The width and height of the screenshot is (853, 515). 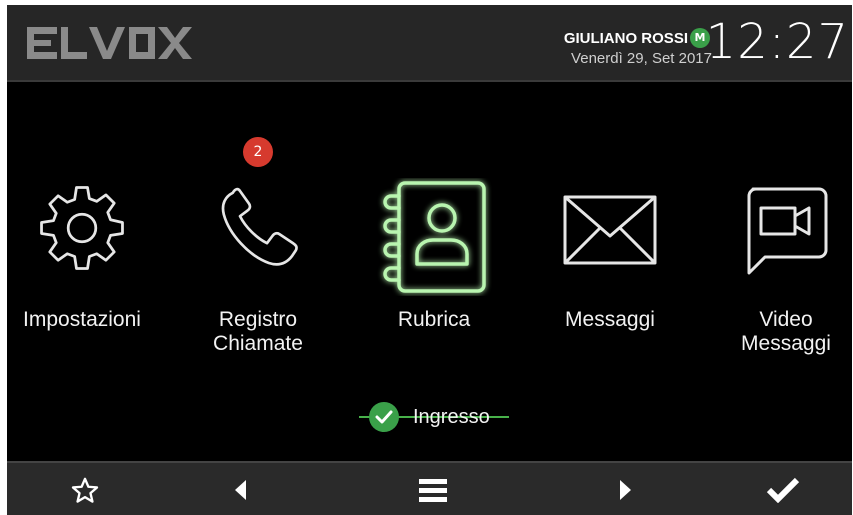 What do you see at coordinates (384, 417) in the screenshot?
I see `check-circle-icon` at bounding box center [384, 417].